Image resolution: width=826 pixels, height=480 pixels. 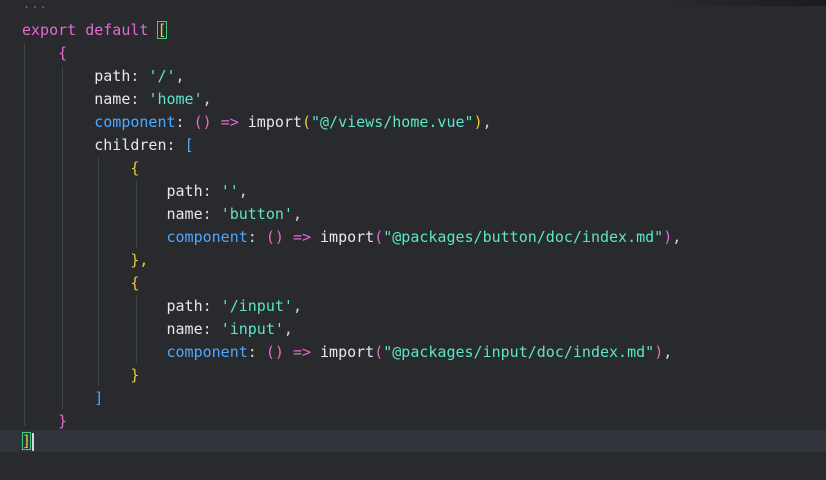 What do you see at coordinates (175, 99) in the screenshot?
I see `name-value: 'home'` at bounding box center [175, 99].